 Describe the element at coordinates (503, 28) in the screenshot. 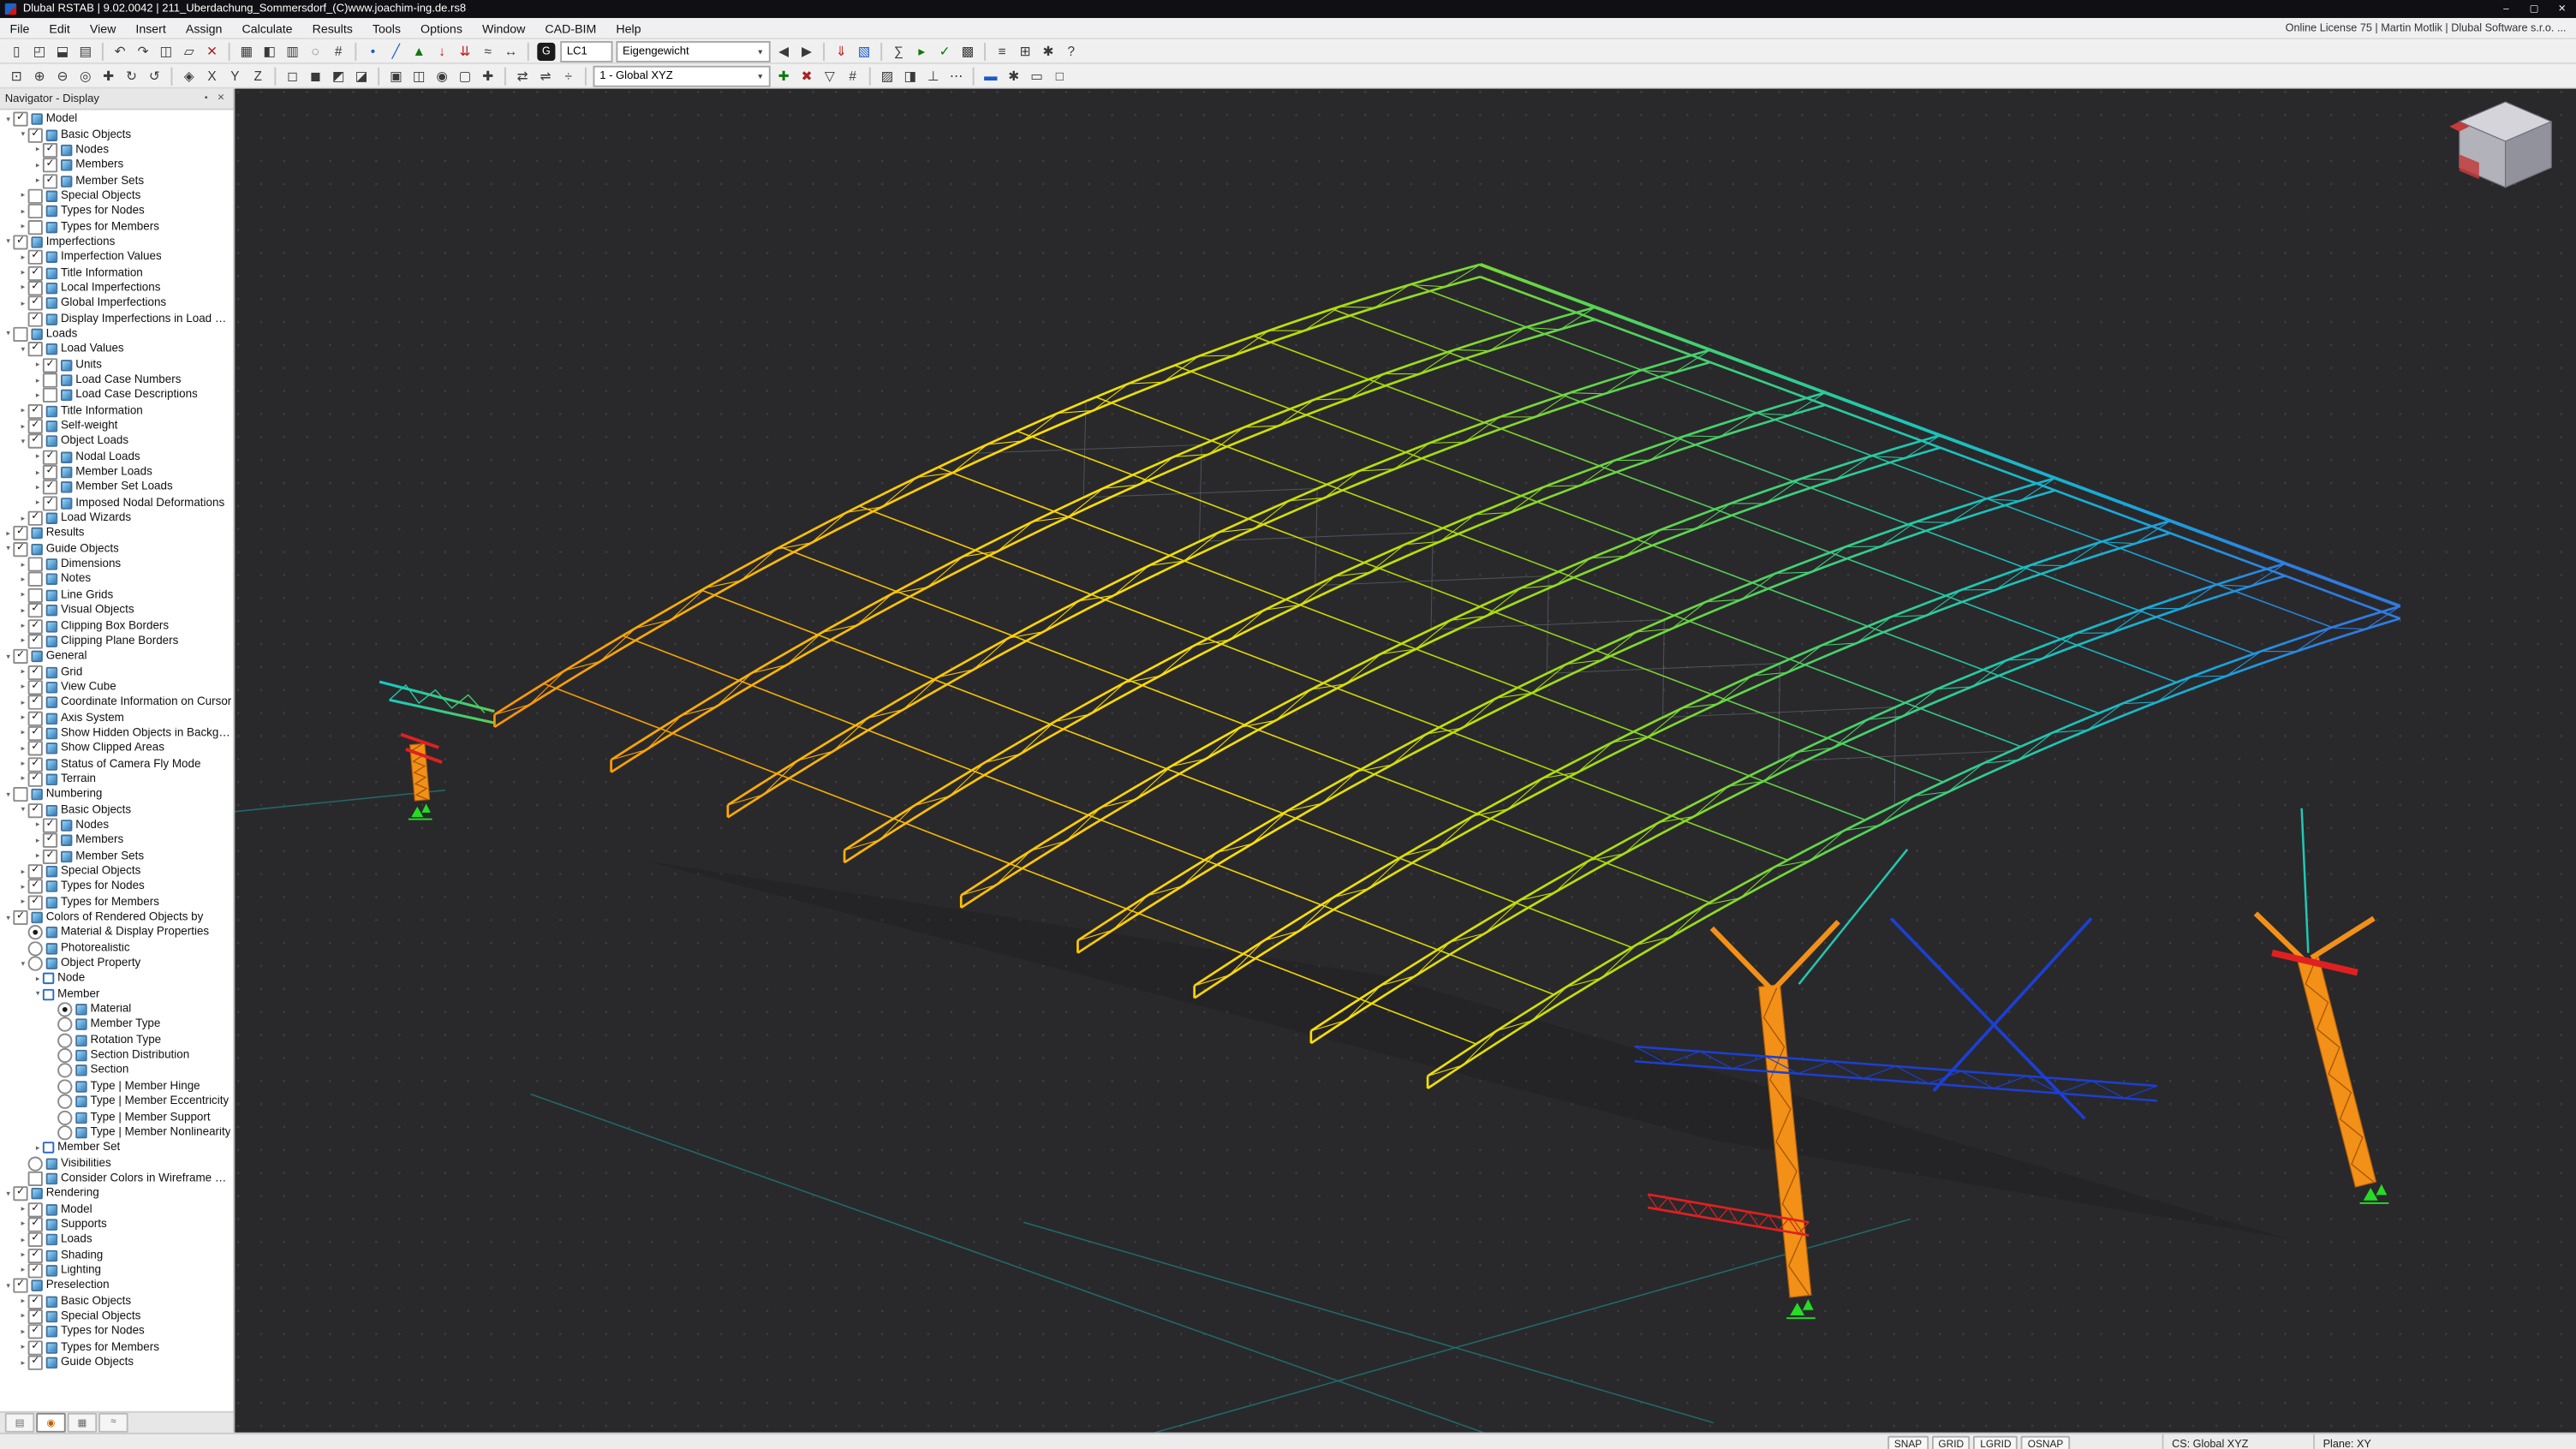

I see `menu-window: Window` at that location.